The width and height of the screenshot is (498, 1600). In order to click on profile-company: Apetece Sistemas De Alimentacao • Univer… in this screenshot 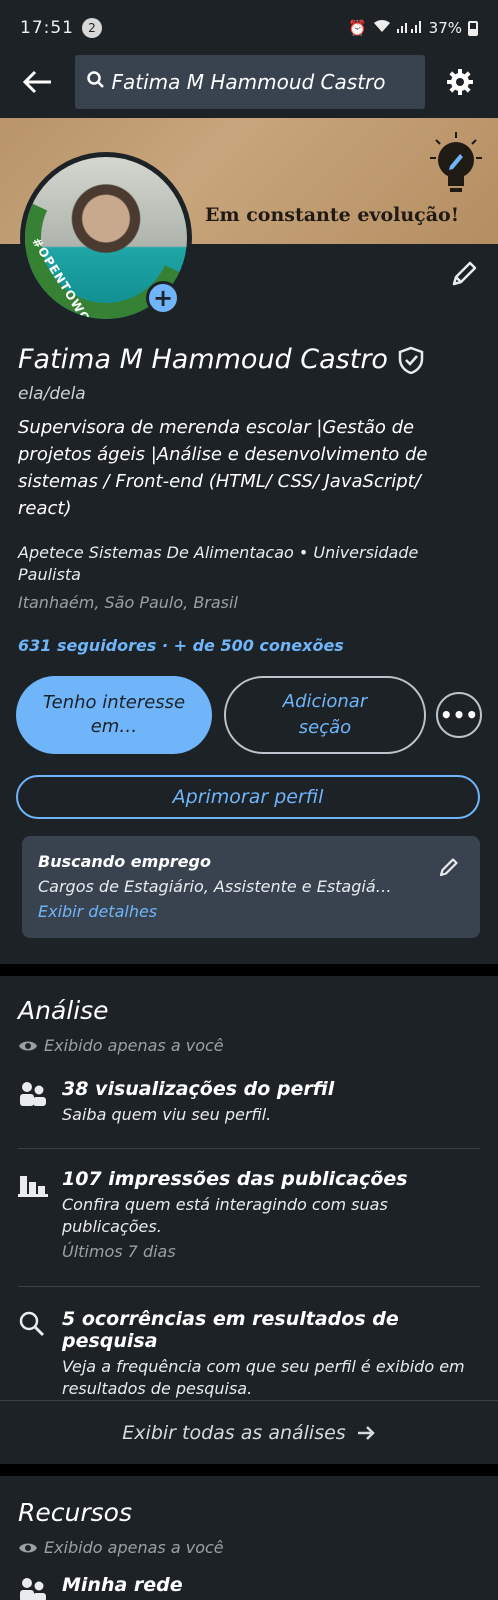, I will do `click(248, 564)`.